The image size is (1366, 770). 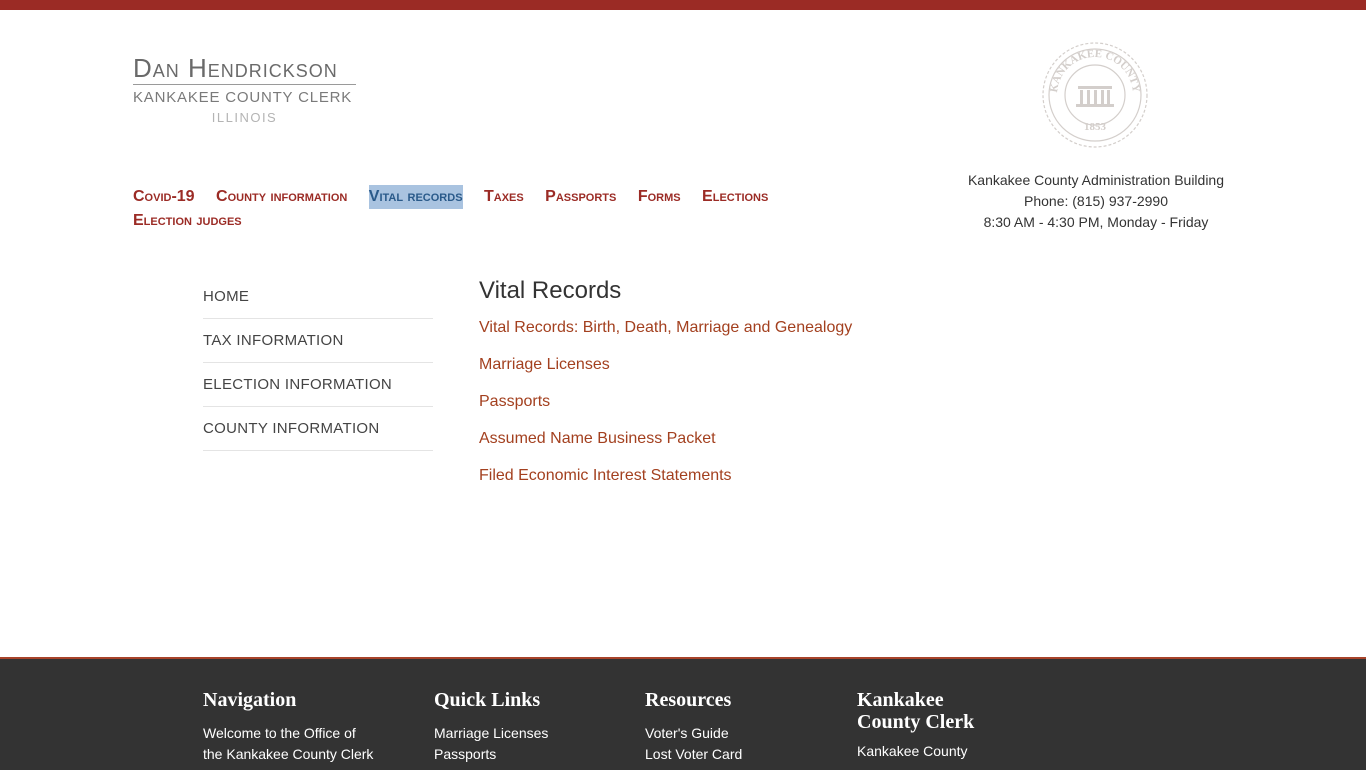 What do you see at coordinates (709, 402) in the screenshot?
I see `link-passports: Passports` at bounding box center [709, 402].